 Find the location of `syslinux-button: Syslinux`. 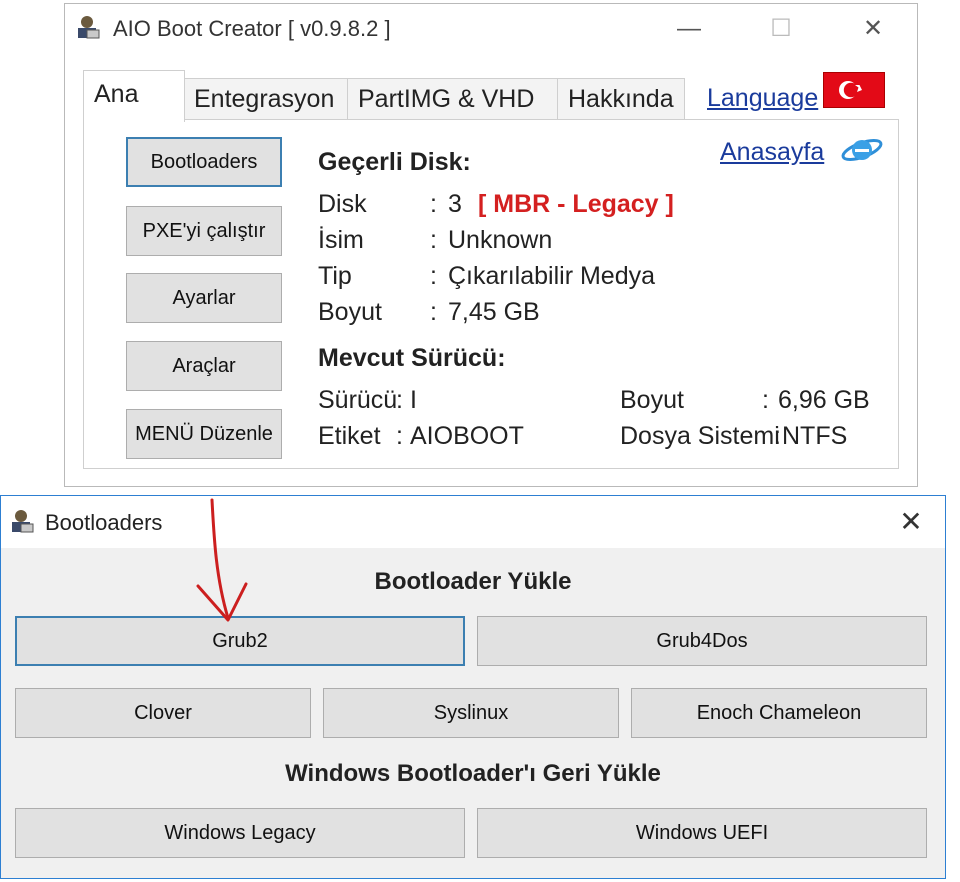

syslinux-button: Syslinux is located at coordinates (471, 713).